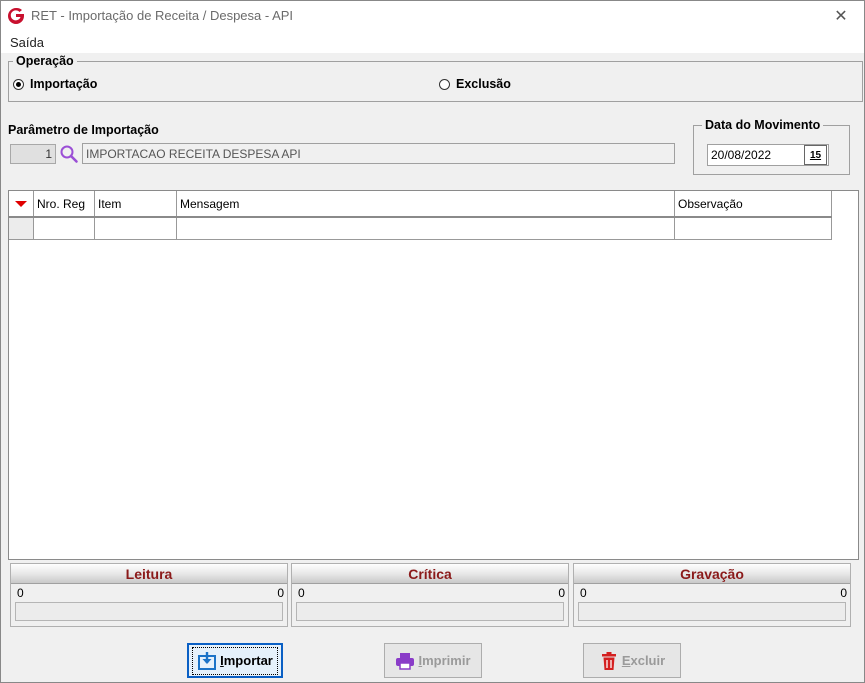 Image resolution: width=865 pixels, height=683 pixels. Describe the element at coordinates (20, 593) in the screenshot. I see `counter-leitura-left-value: 0` at that location.